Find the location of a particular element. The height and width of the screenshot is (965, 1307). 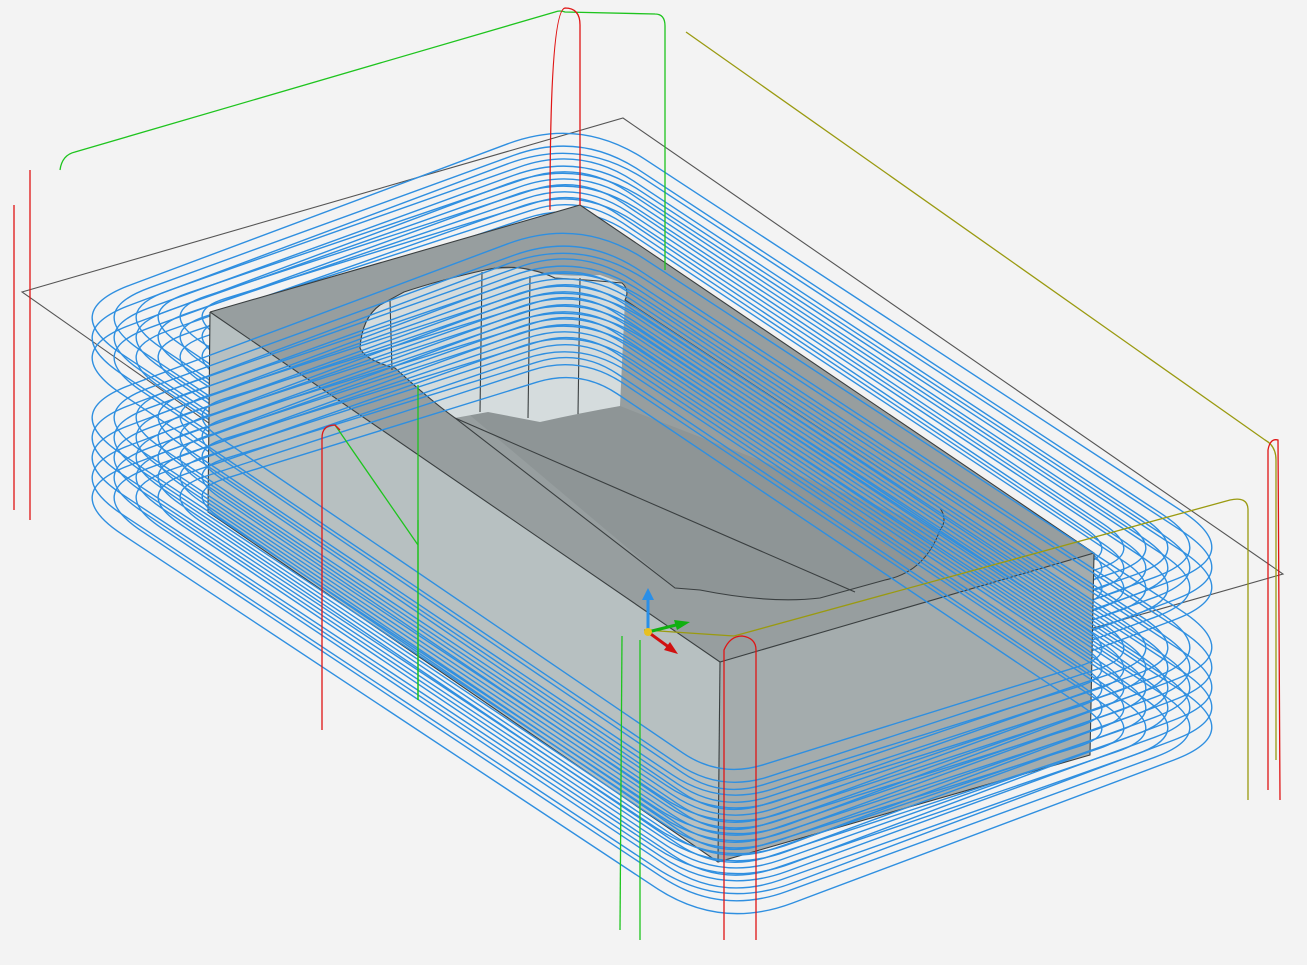

origin-point is located at coordinates (648, 632).